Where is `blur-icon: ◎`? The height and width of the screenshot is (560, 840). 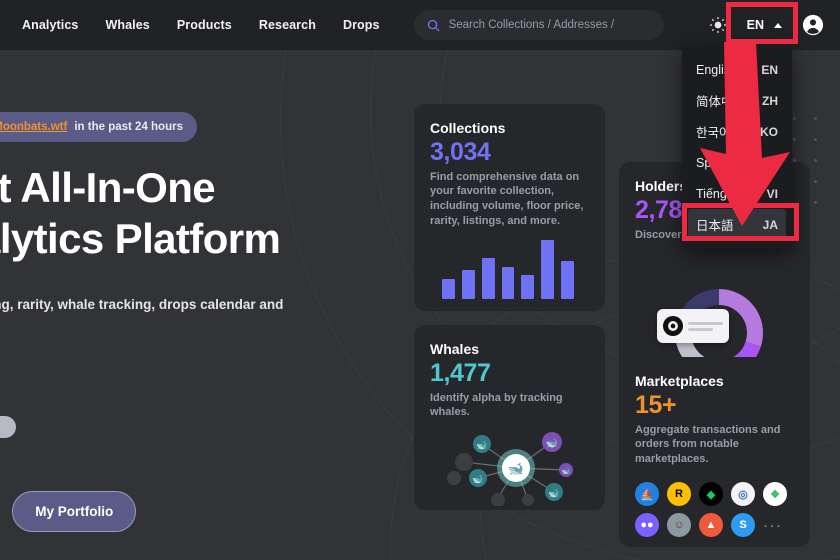
blur-icon: ◎ is located at coordinates (743, 494).